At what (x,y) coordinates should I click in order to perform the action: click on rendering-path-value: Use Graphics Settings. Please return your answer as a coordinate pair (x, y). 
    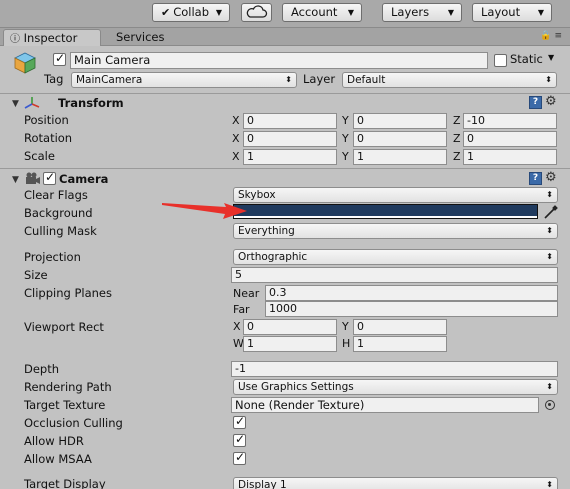
    Looking at the image, I should click on (296, 387).